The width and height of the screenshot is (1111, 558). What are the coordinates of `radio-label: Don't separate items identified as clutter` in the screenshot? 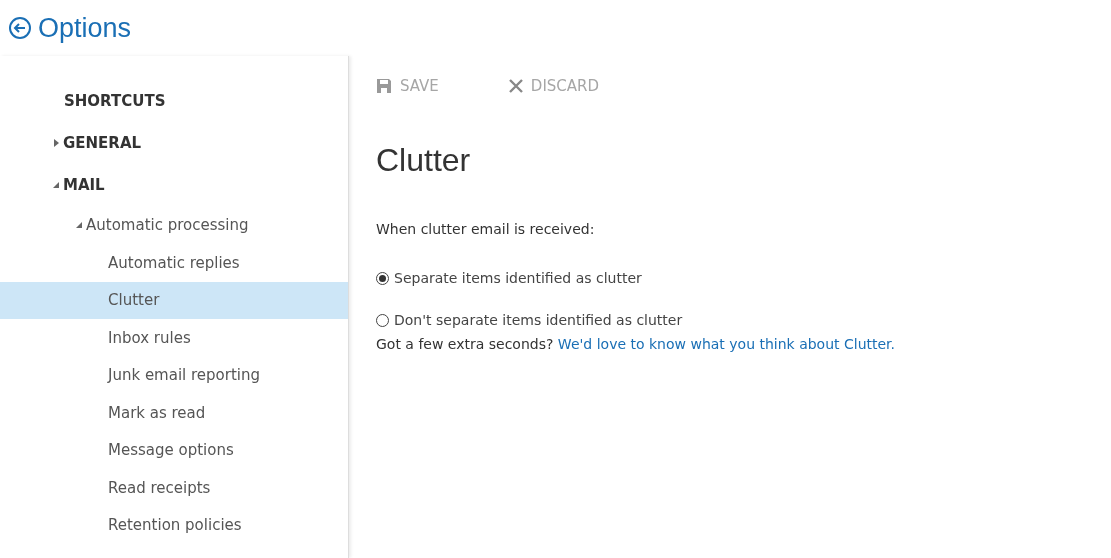 It's located at (538, 320).